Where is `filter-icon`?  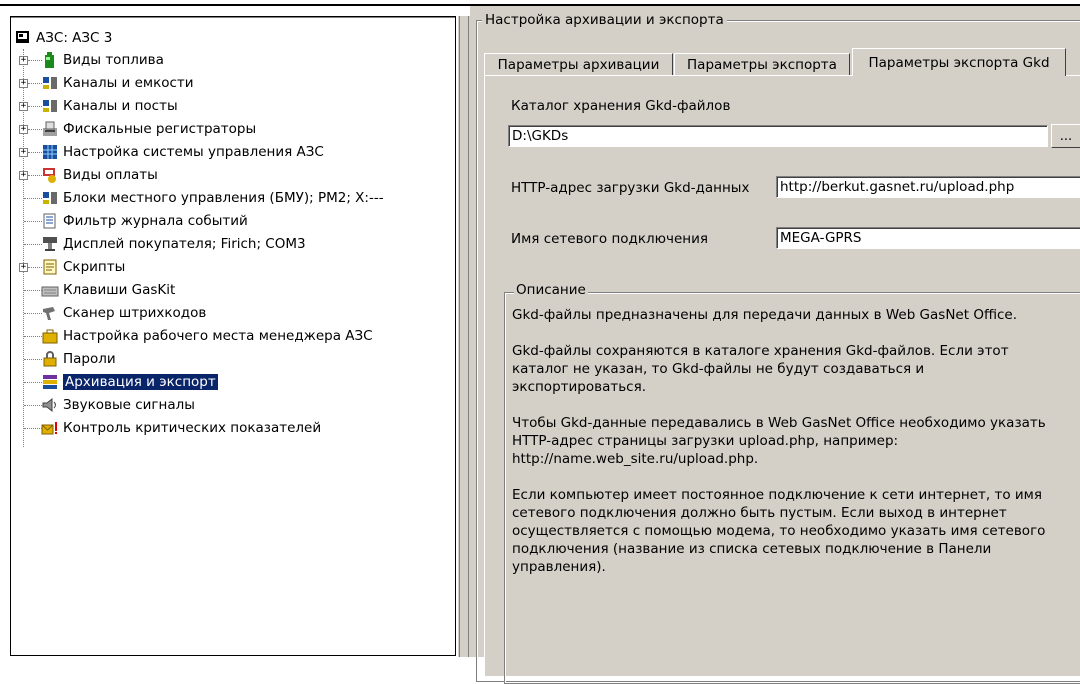
filter-icon is located at coordinates (50, 221).